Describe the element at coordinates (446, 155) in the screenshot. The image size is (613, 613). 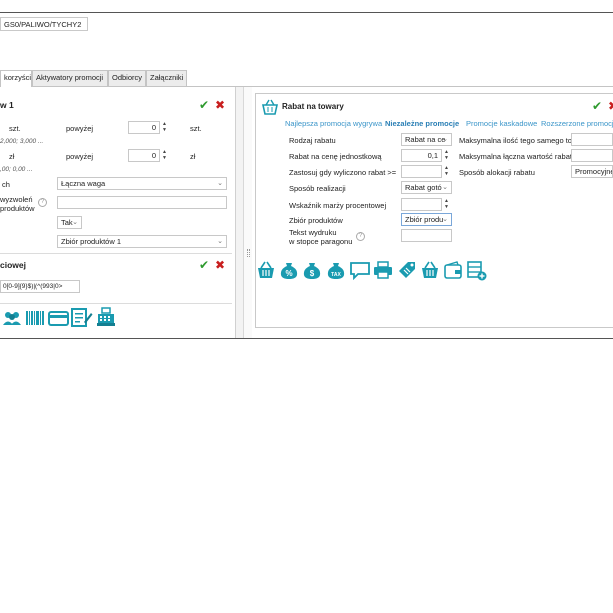
I see `rabat-cene-spinner: ▲ ▼` at that location.